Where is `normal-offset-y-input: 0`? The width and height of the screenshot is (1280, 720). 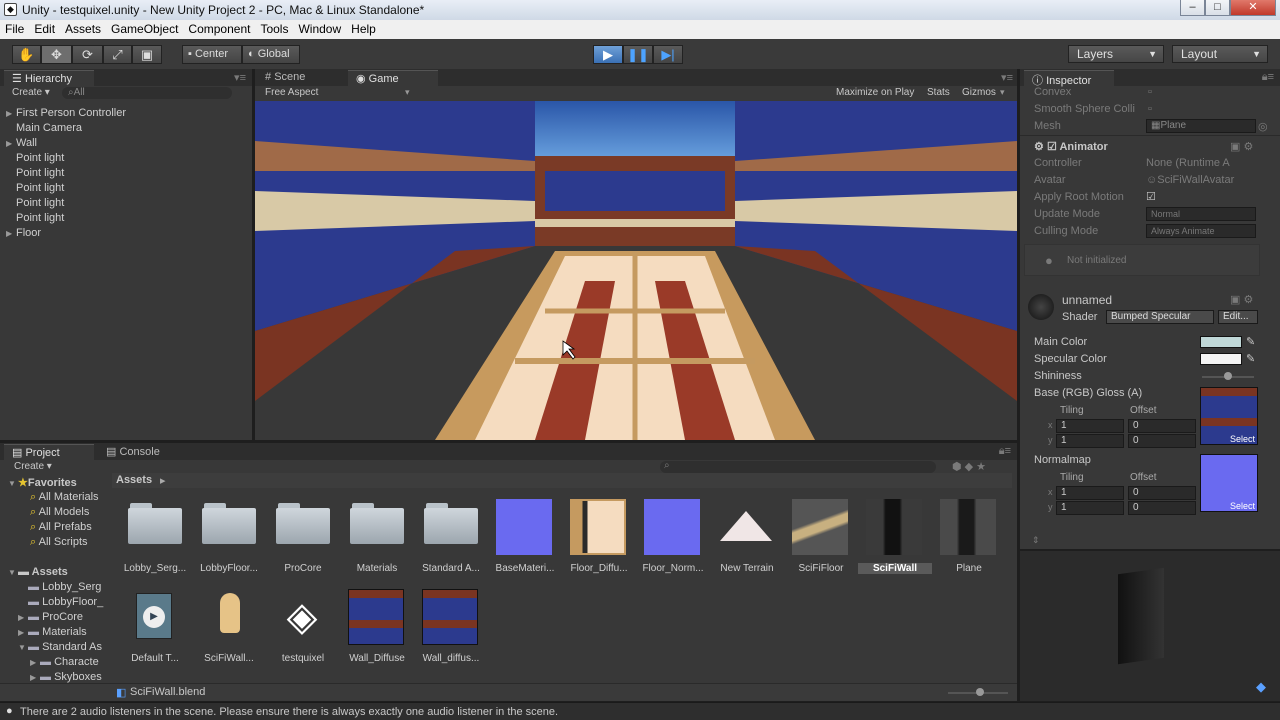 normal-offset-y-input: 0 is located at coordinates (1162, 508).